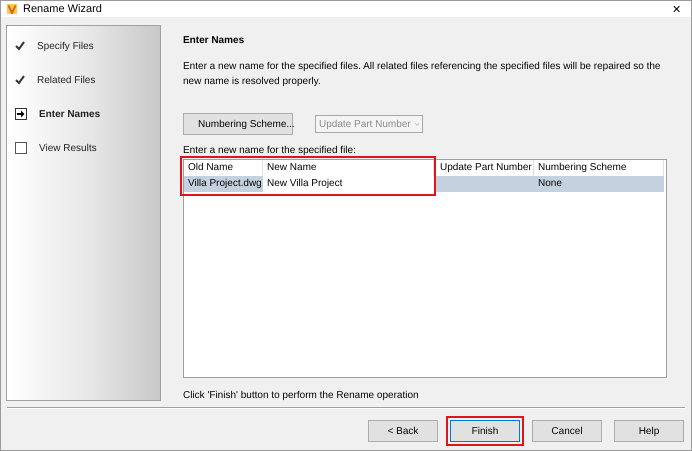 The image size is (692, 451). I want to click on hint-text: Click 'Finish' button to perform the Rename operation, so click(301, 396).